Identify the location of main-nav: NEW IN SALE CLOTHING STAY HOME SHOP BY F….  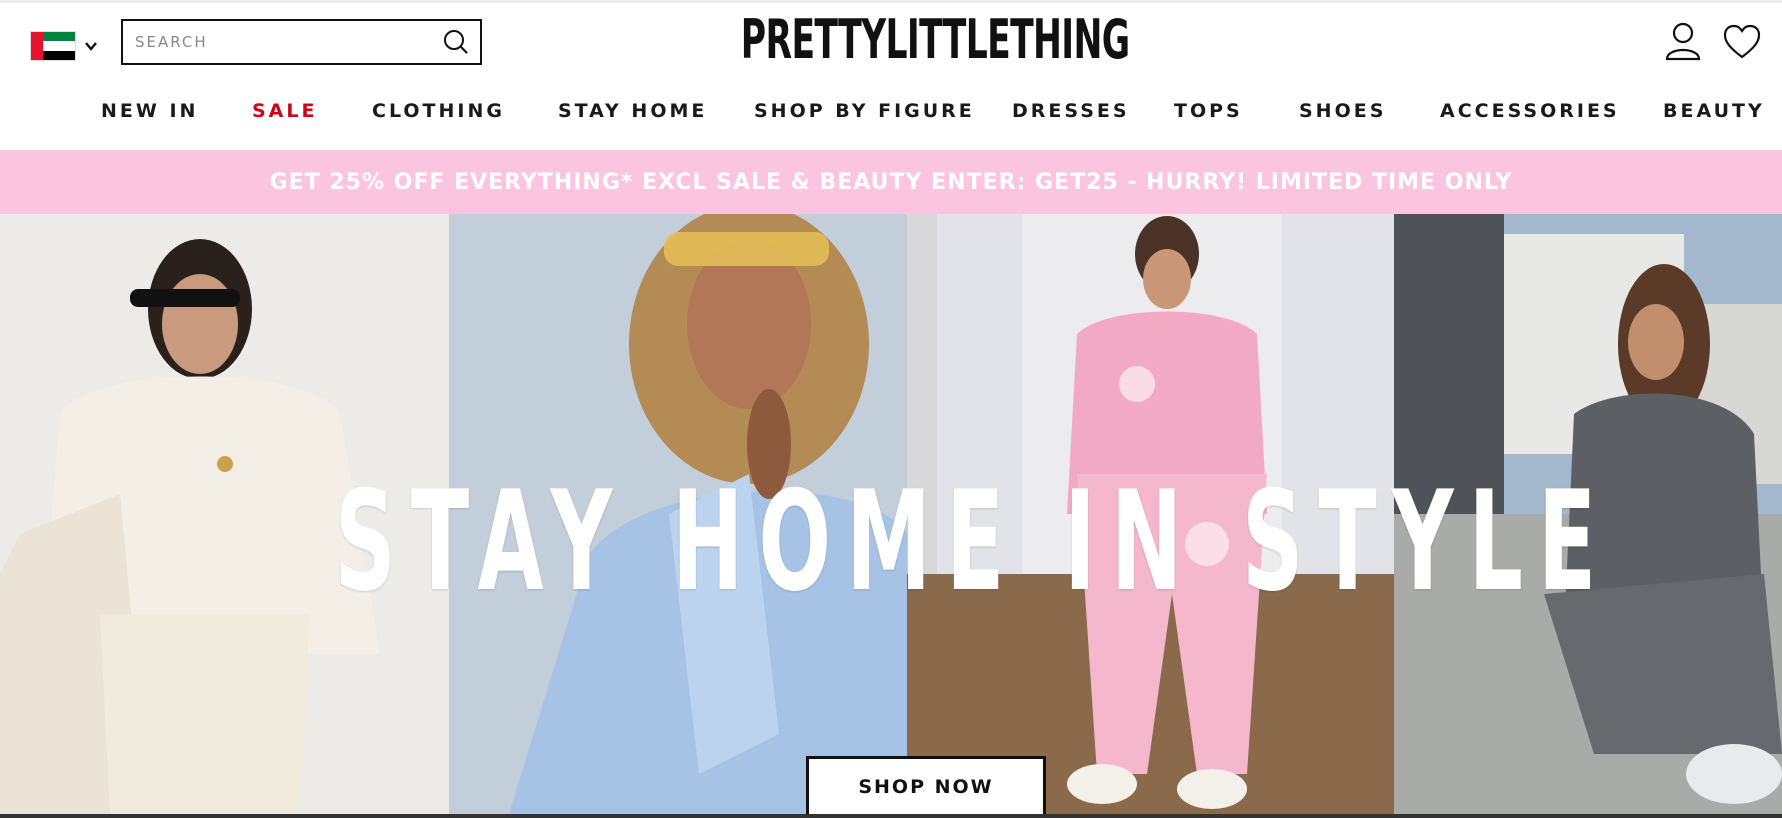
(891, 114).